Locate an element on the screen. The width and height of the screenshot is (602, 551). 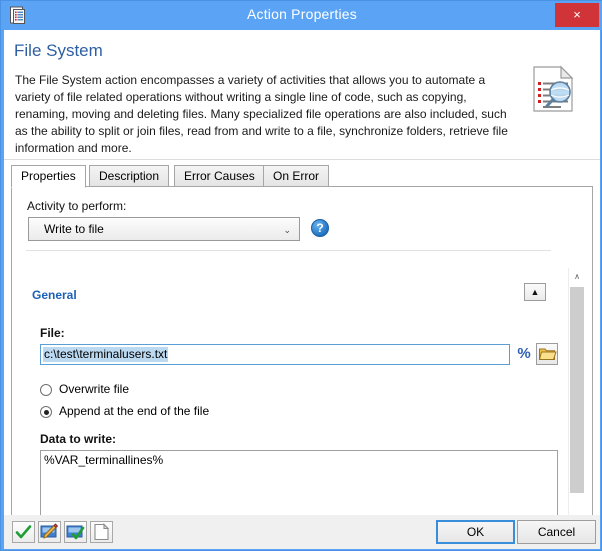
vertical-scrollbar-thumb is located at coordinates (577, 390).